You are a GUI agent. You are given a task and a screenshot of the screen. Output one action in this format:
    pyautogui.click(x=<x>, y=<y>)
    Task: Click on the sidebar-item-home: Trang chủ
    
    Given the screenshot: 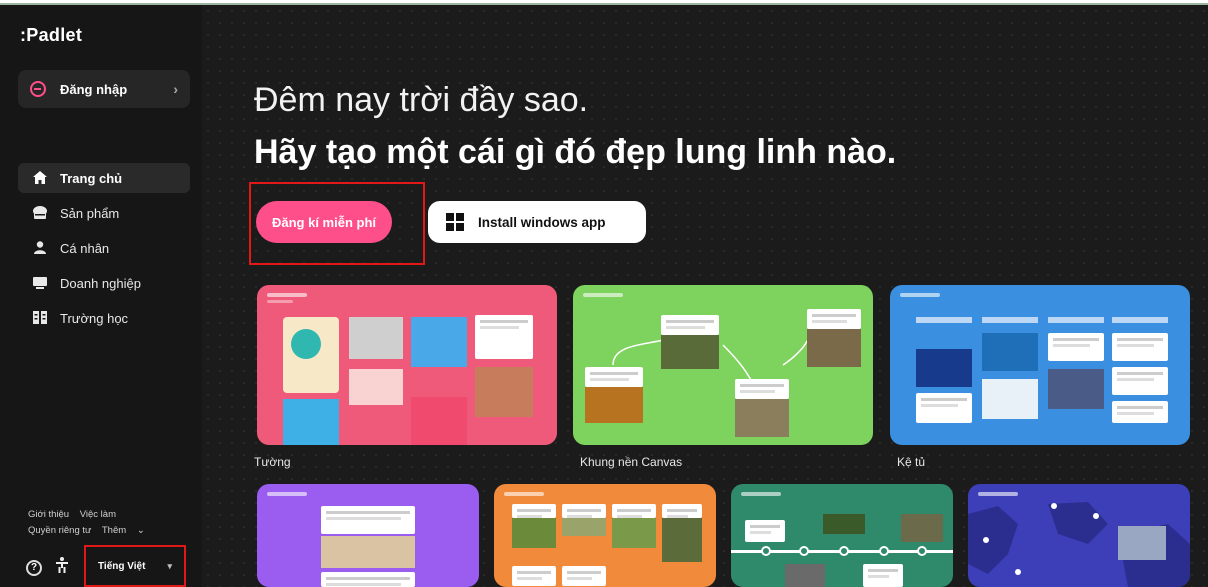 What is the action you would take?
    pyautogui.click(x=104, y=178)
    